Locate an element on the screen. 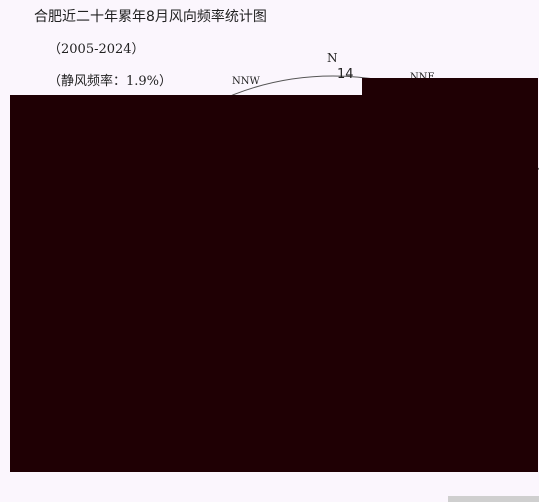 Image resolution: width=539 pixels, height=502 pixels. plot-top-strip is located at coordinates (450, 87).